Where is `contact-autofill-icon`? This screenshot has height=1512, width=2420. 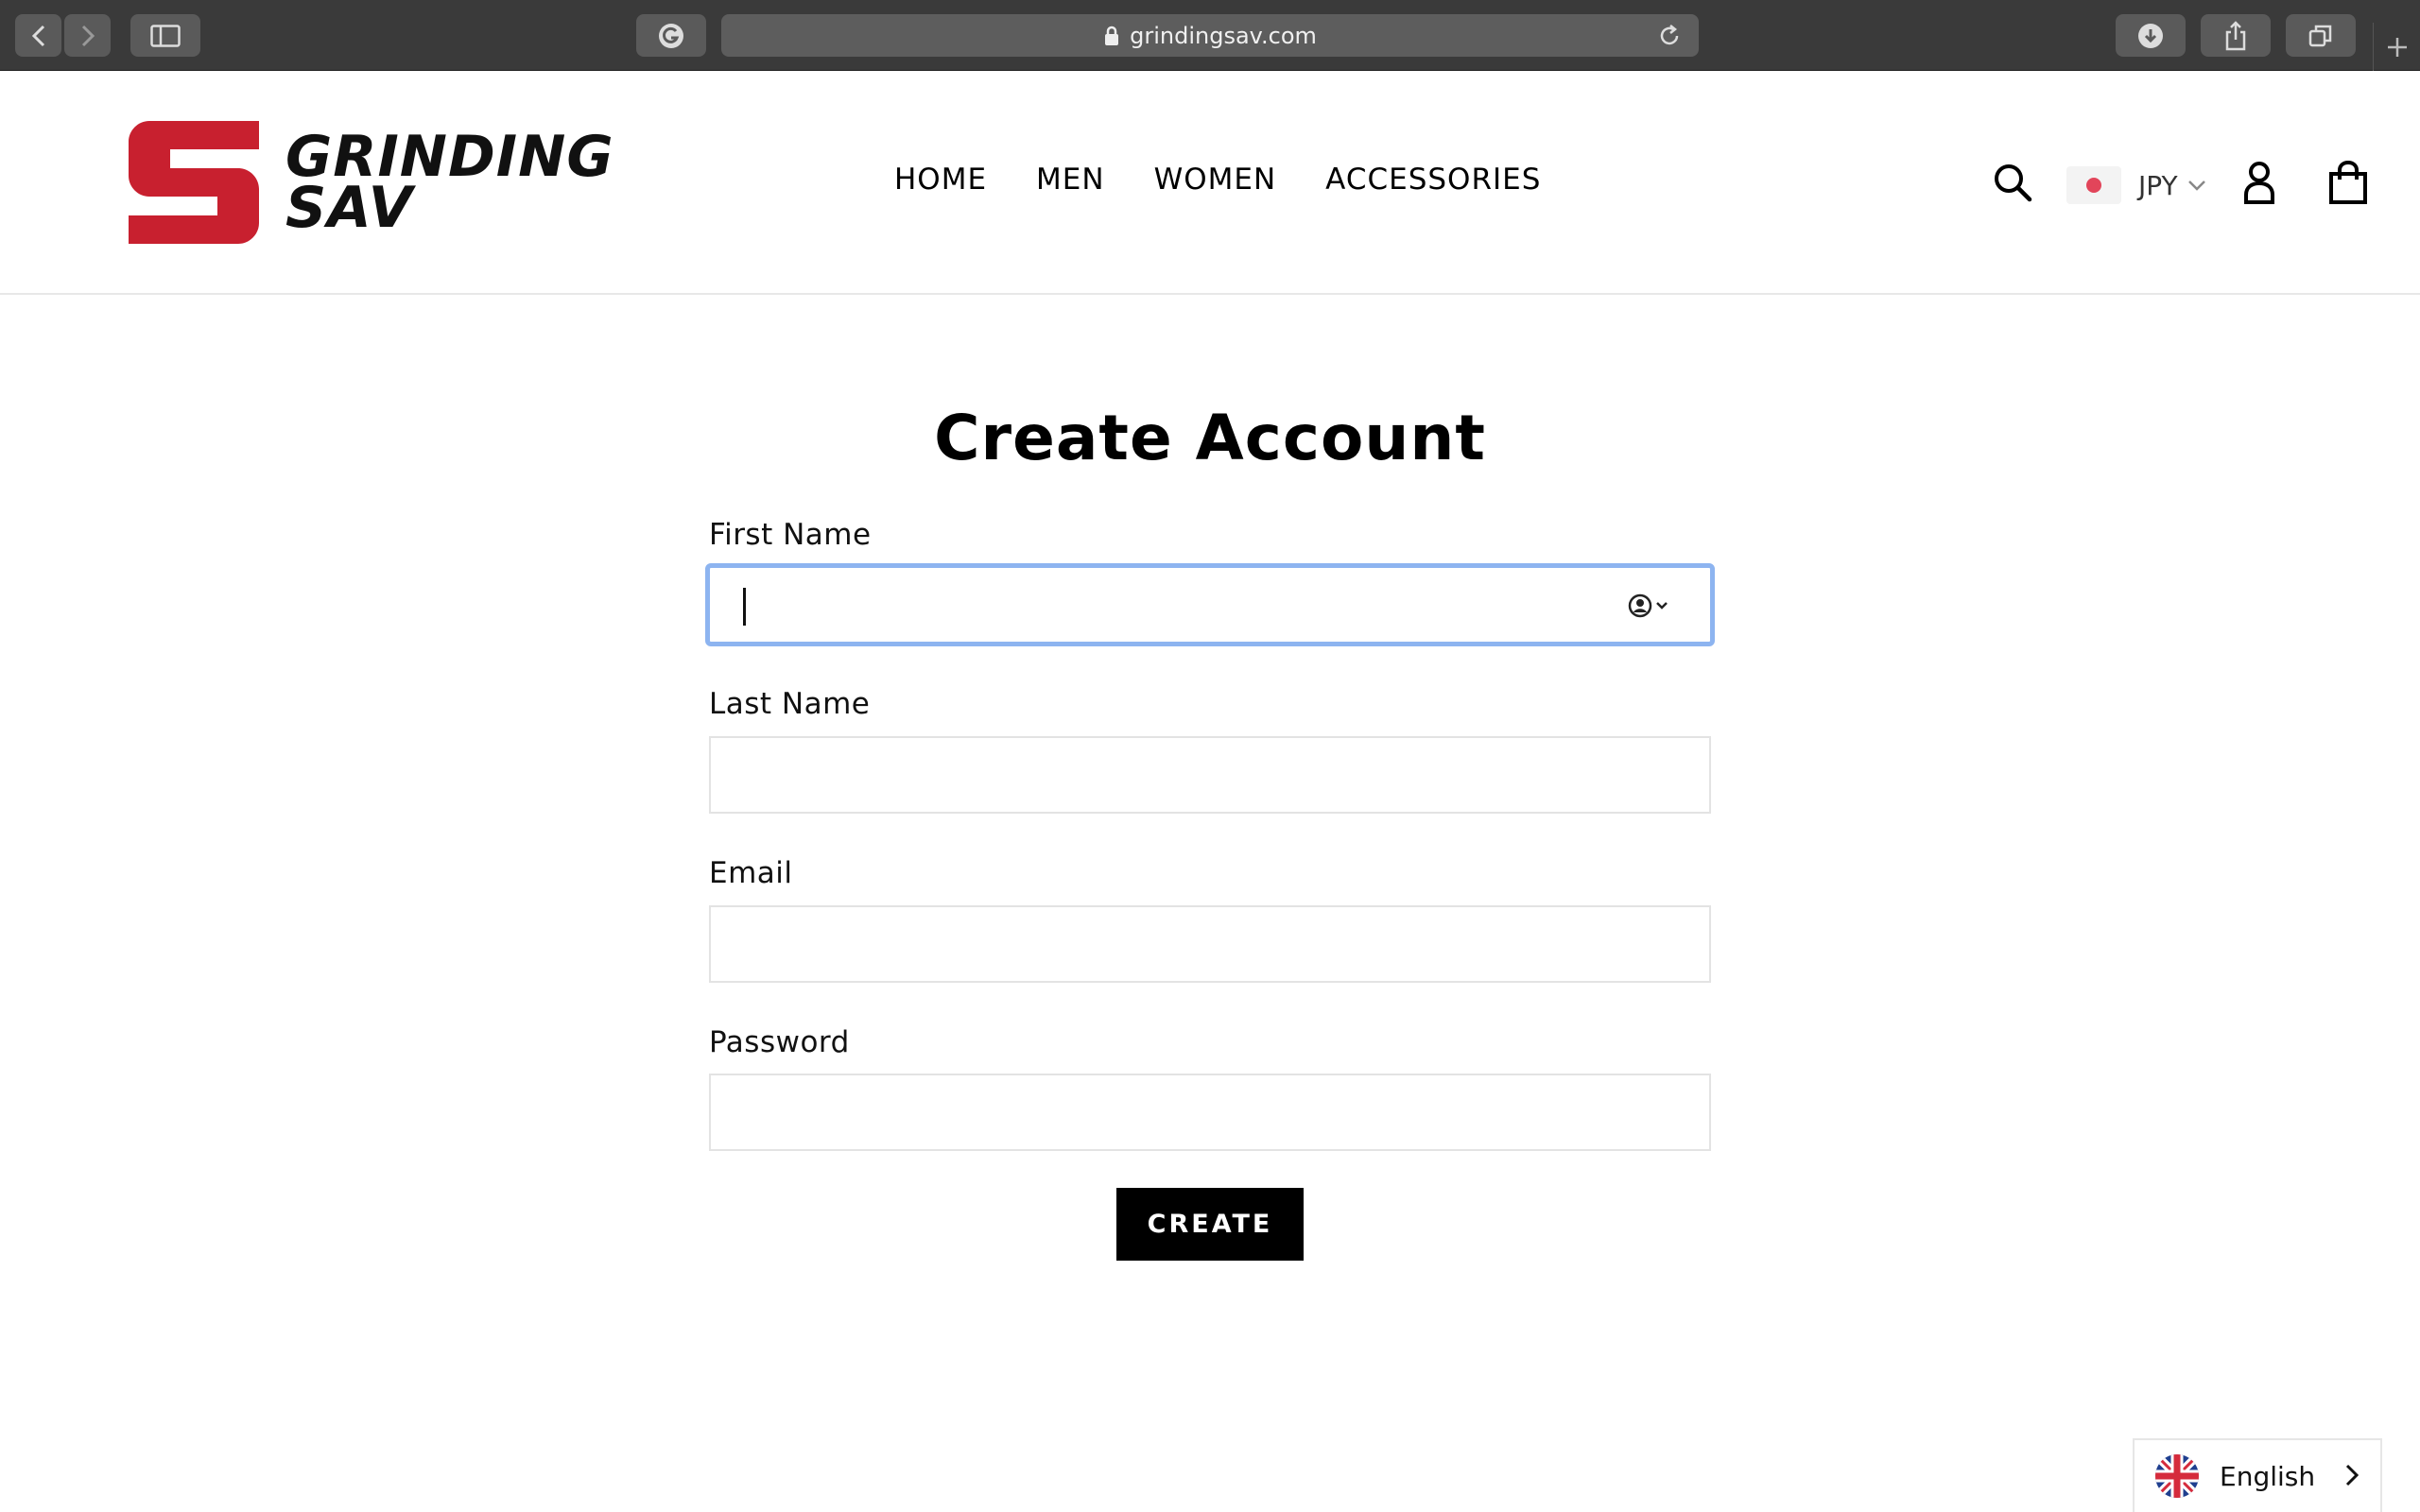
contact-autofill-icon is located at coordinates (1648, 605).